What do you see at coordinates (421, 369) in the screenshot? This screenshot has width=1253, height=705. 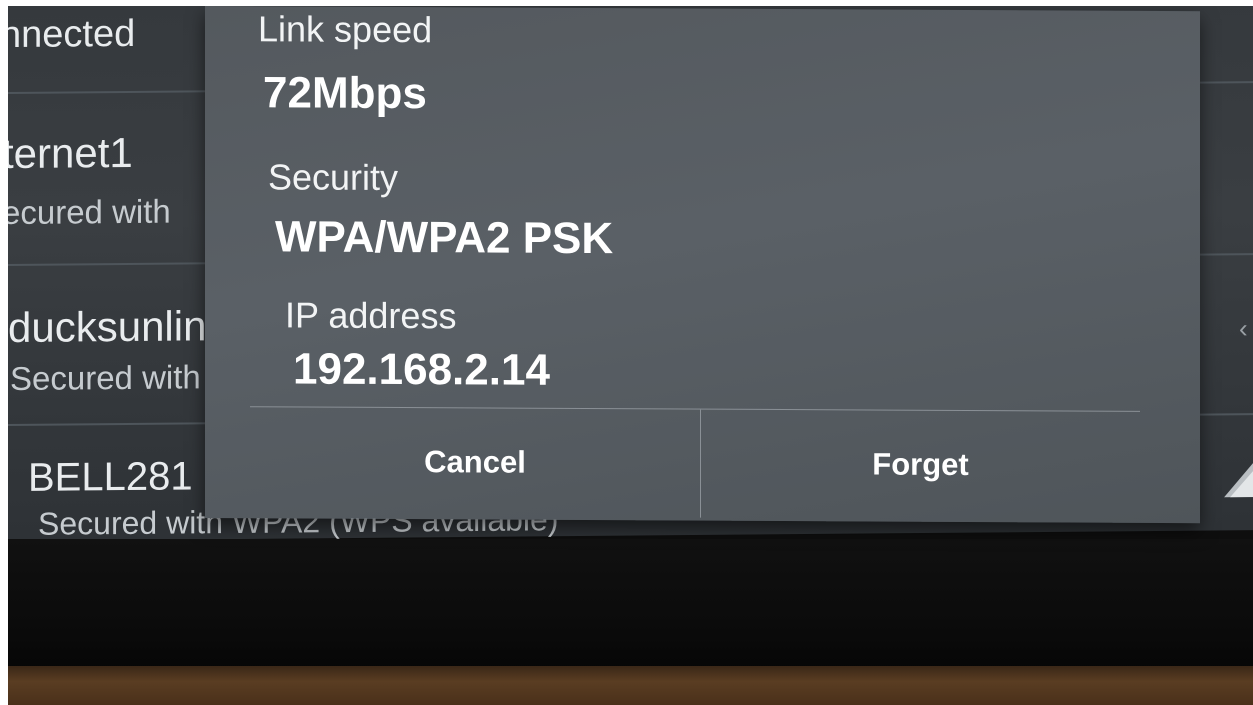 I see `ip-address-value: 192.168.2.14` at bounding box center [421, 369].